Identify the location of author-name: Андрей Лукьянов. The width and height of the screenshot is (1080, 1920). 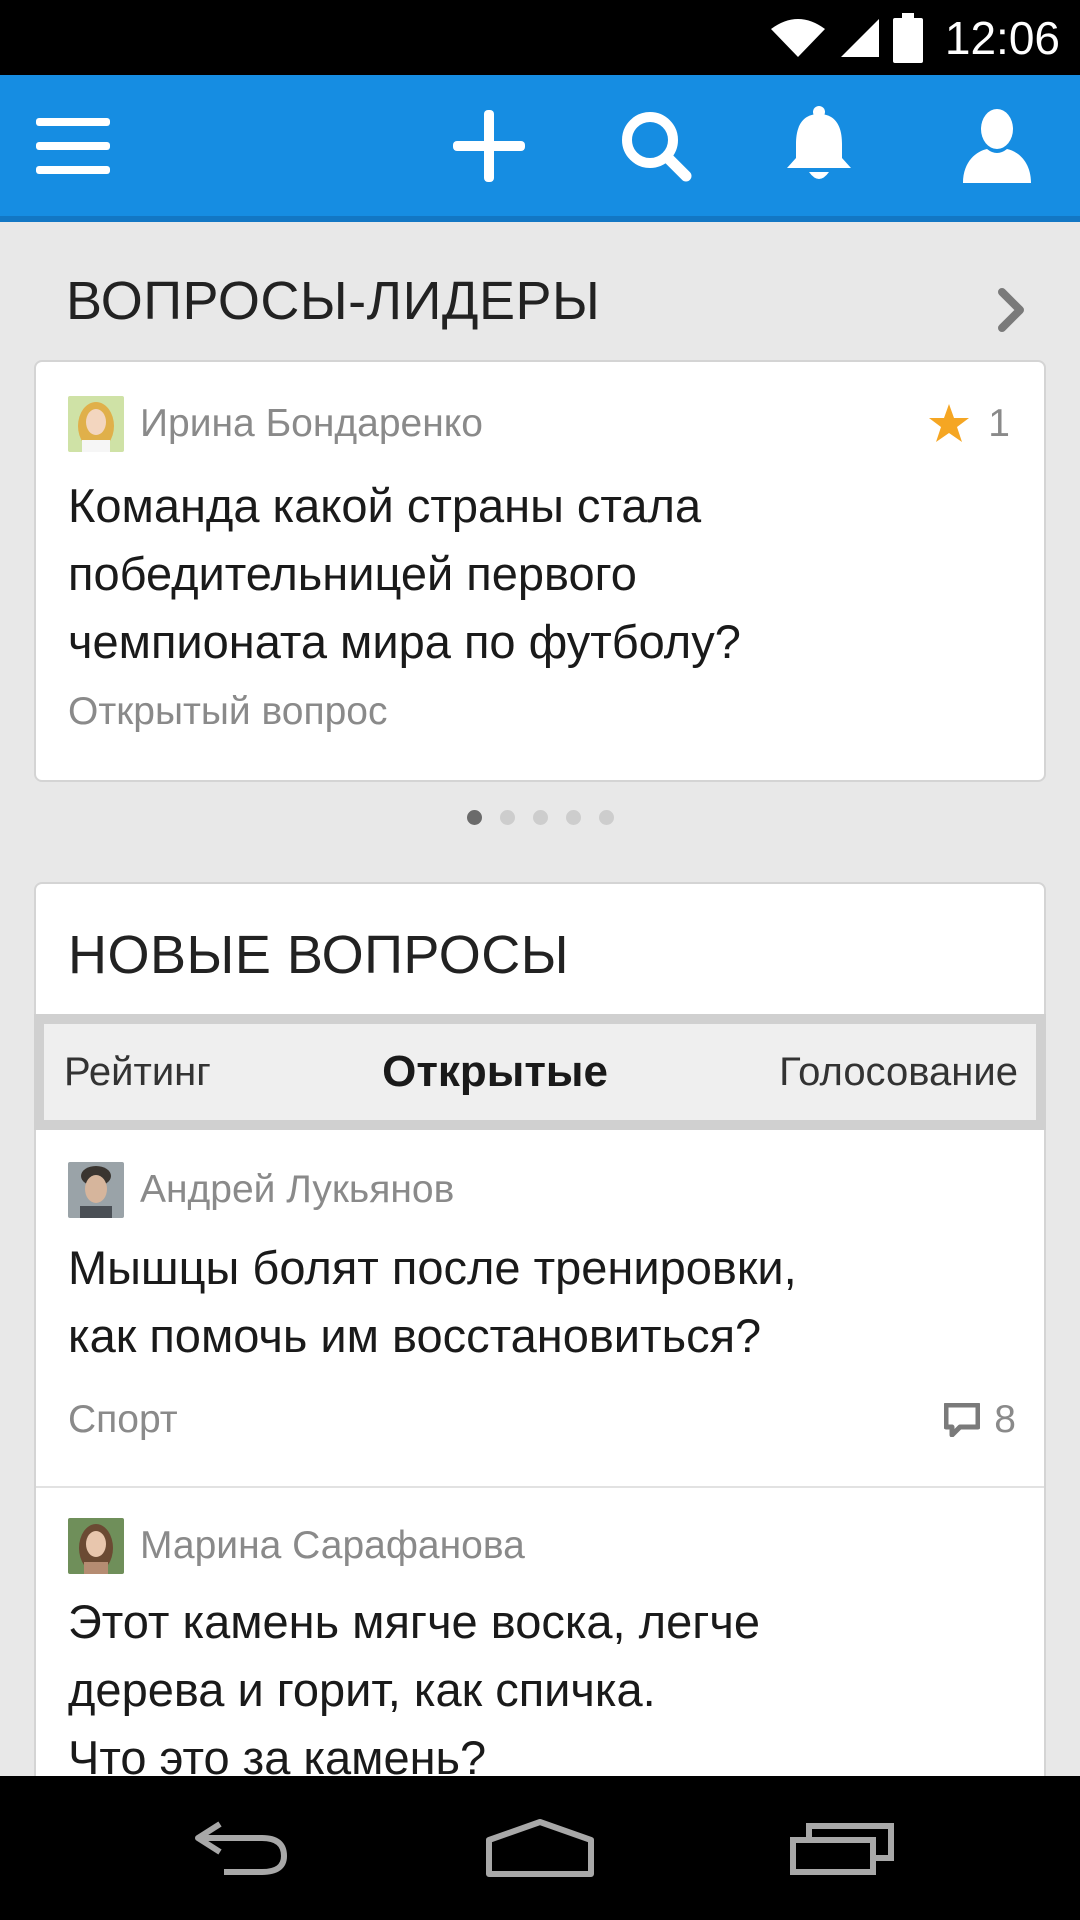
(297, 1190).